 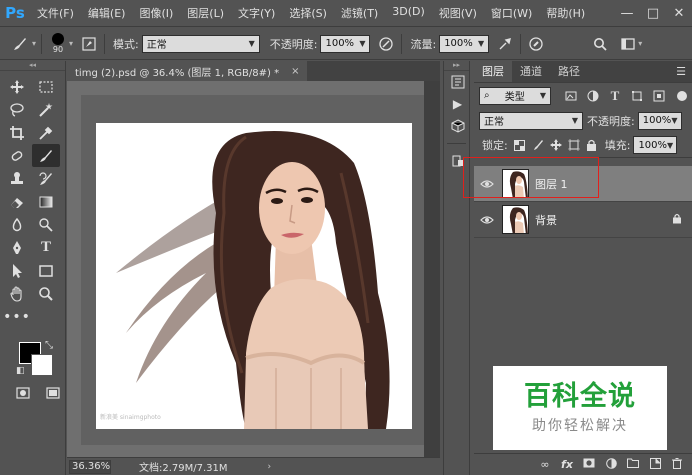 What do you see at coordinates (308, 13) in the screenshot?
I see `menu-item: 选择(S)` at bounding box center [308, 13].